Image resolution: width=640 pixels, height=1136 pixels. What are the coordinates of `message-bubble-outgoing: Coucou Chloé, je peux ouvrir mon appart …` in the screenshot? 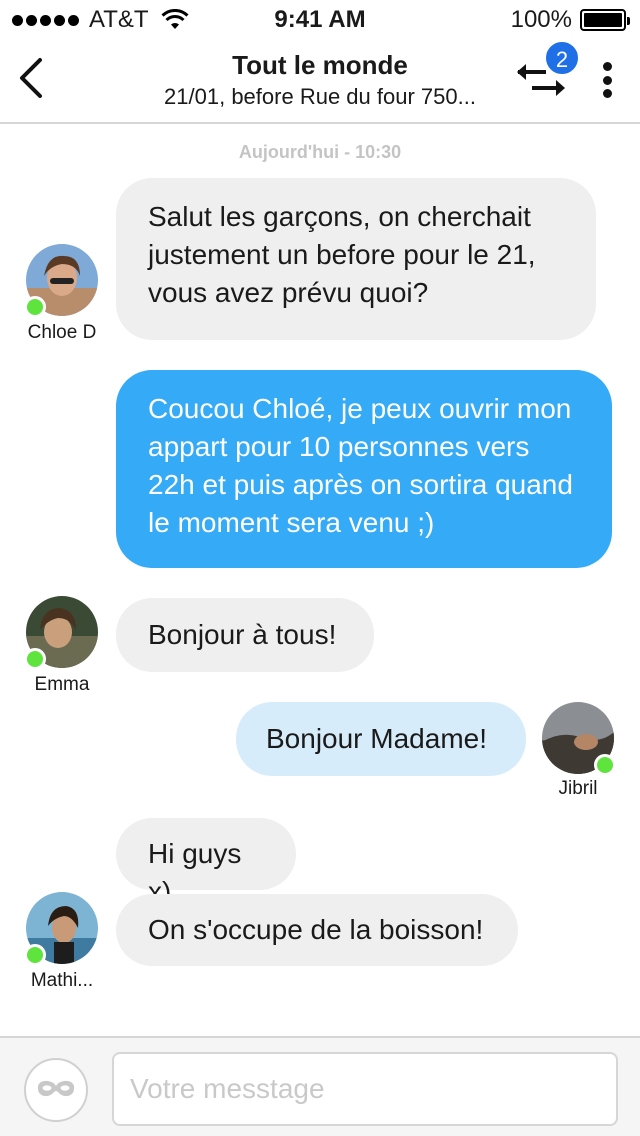 It's located at (364, 469).